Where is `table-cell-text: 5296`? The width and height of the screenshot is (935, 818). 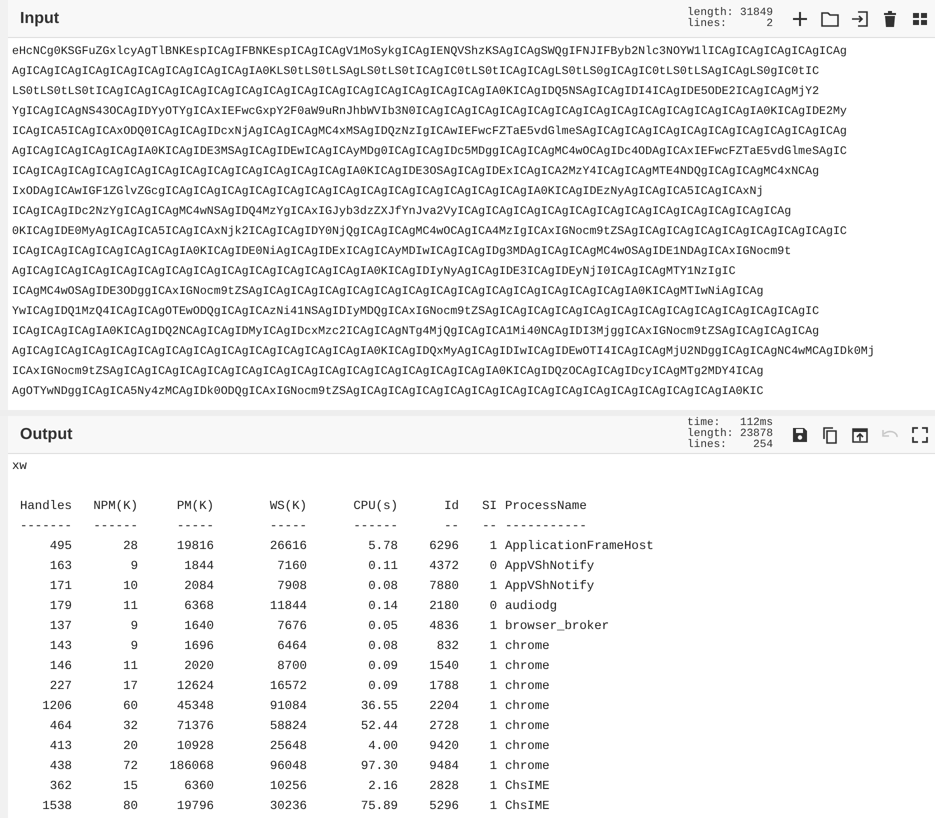 table-cell-text: 5296 is located at coordinates (443, 806).